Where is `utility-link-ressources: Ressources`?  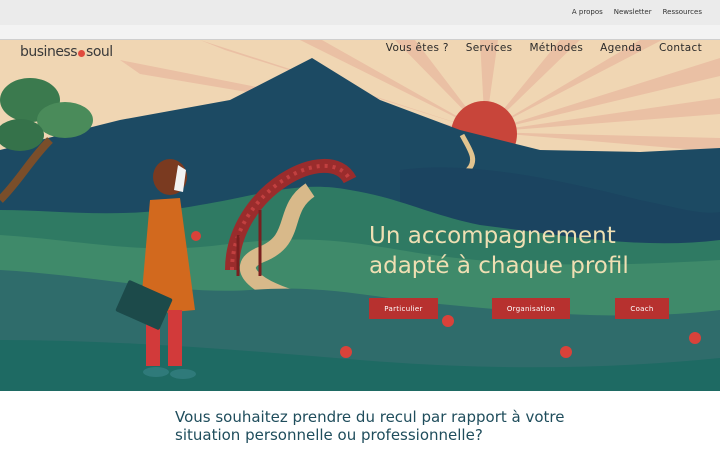
utility-link-ressources: Ressources is located at coordinates (682, 12).